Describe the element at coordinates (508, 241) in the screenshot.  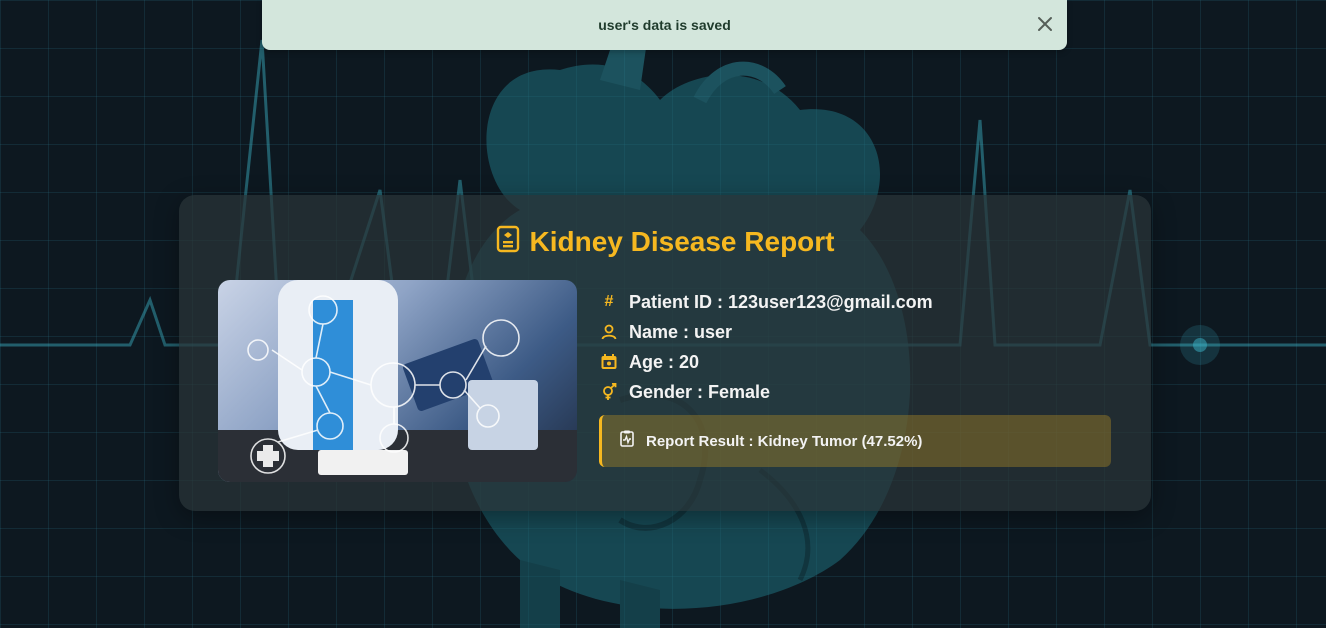
I see `clipboard-id-icon` at that location.